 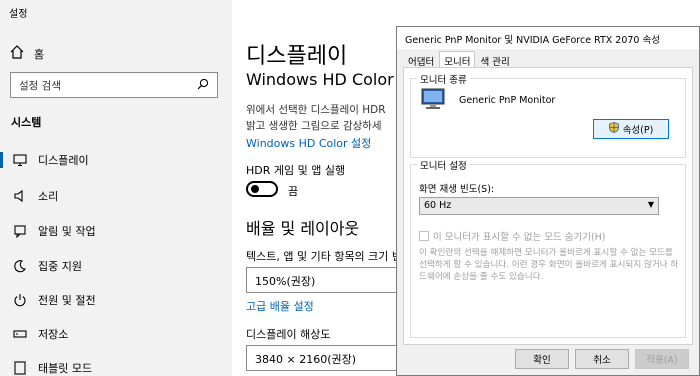 I want to click on sidebar-item-label: 전원 및 절전, so click(x=67, y=300).